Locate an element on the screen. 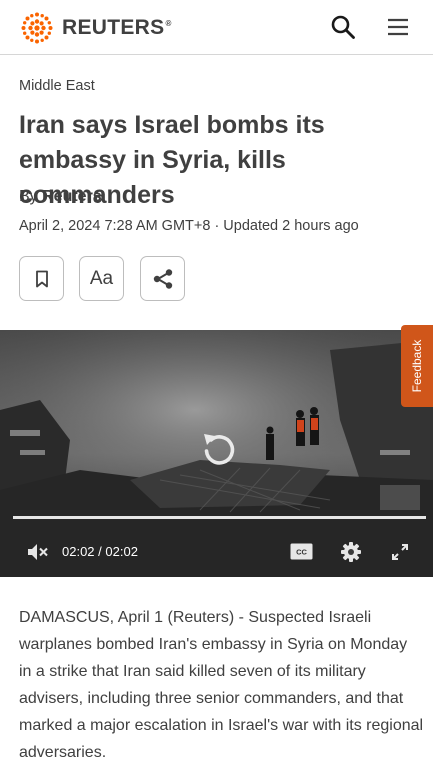 The width and height of the screenshot is (433, 772). fullscreen-icon is located at coordinates (400, 552).